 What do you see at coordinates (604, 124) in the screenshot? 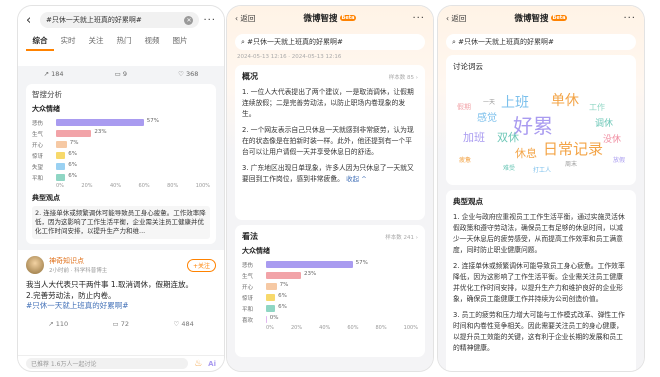
I see `cloud-word: 调休` at bounding box center [604, 124].